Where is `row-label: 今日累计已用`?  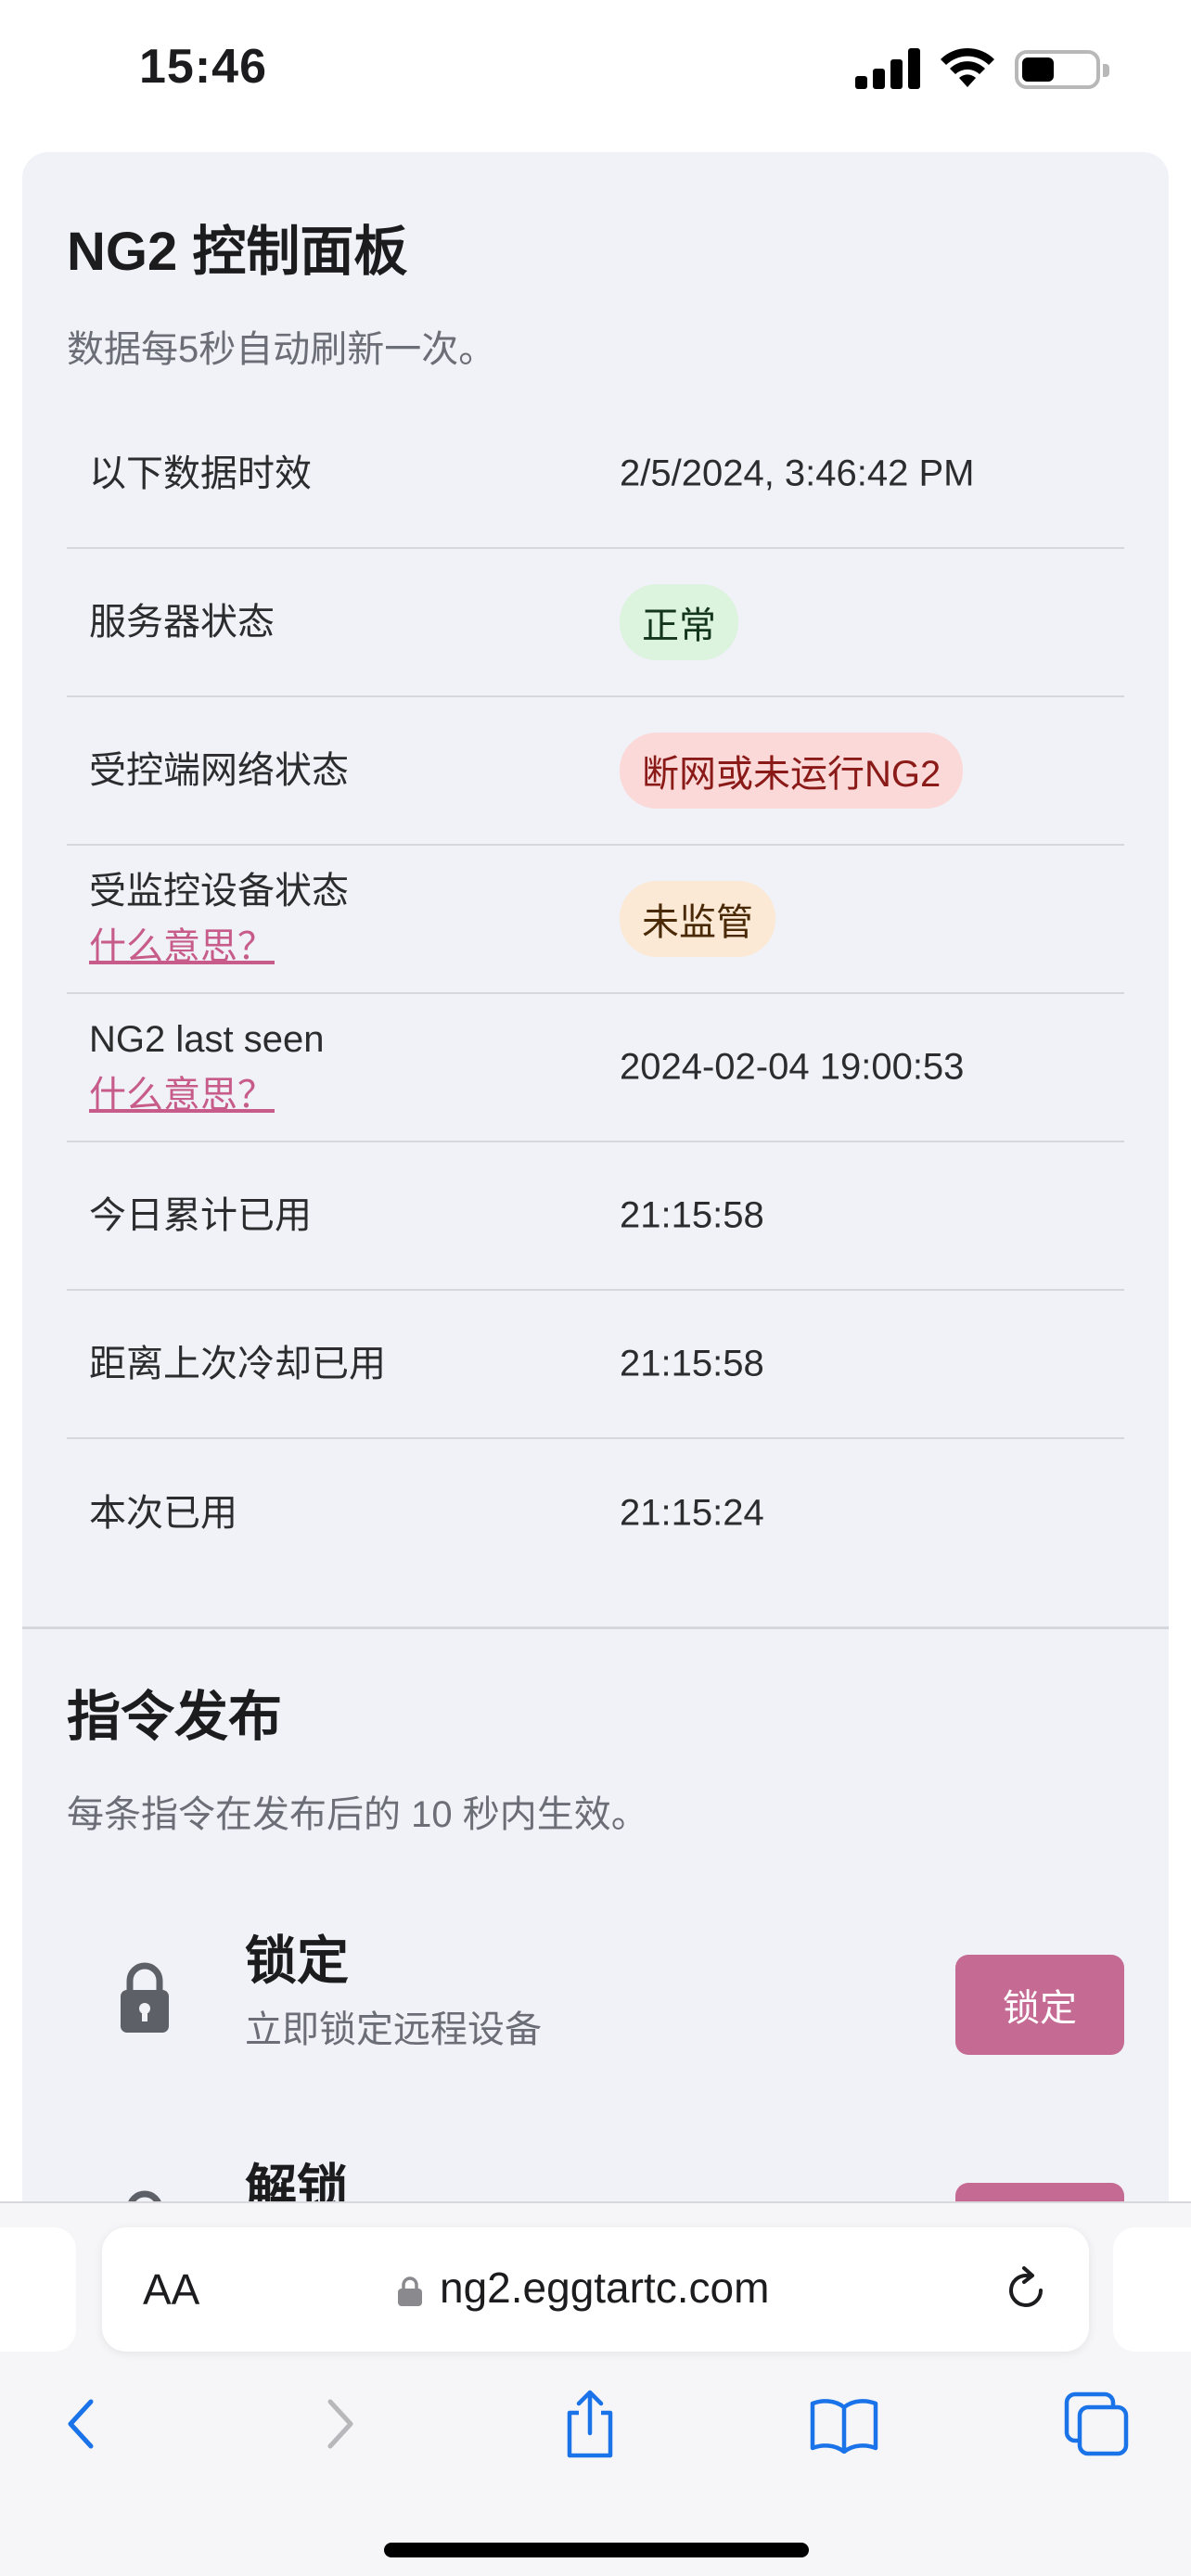 row-label: 今日累计已用 is located at coordinates (200, 1216).